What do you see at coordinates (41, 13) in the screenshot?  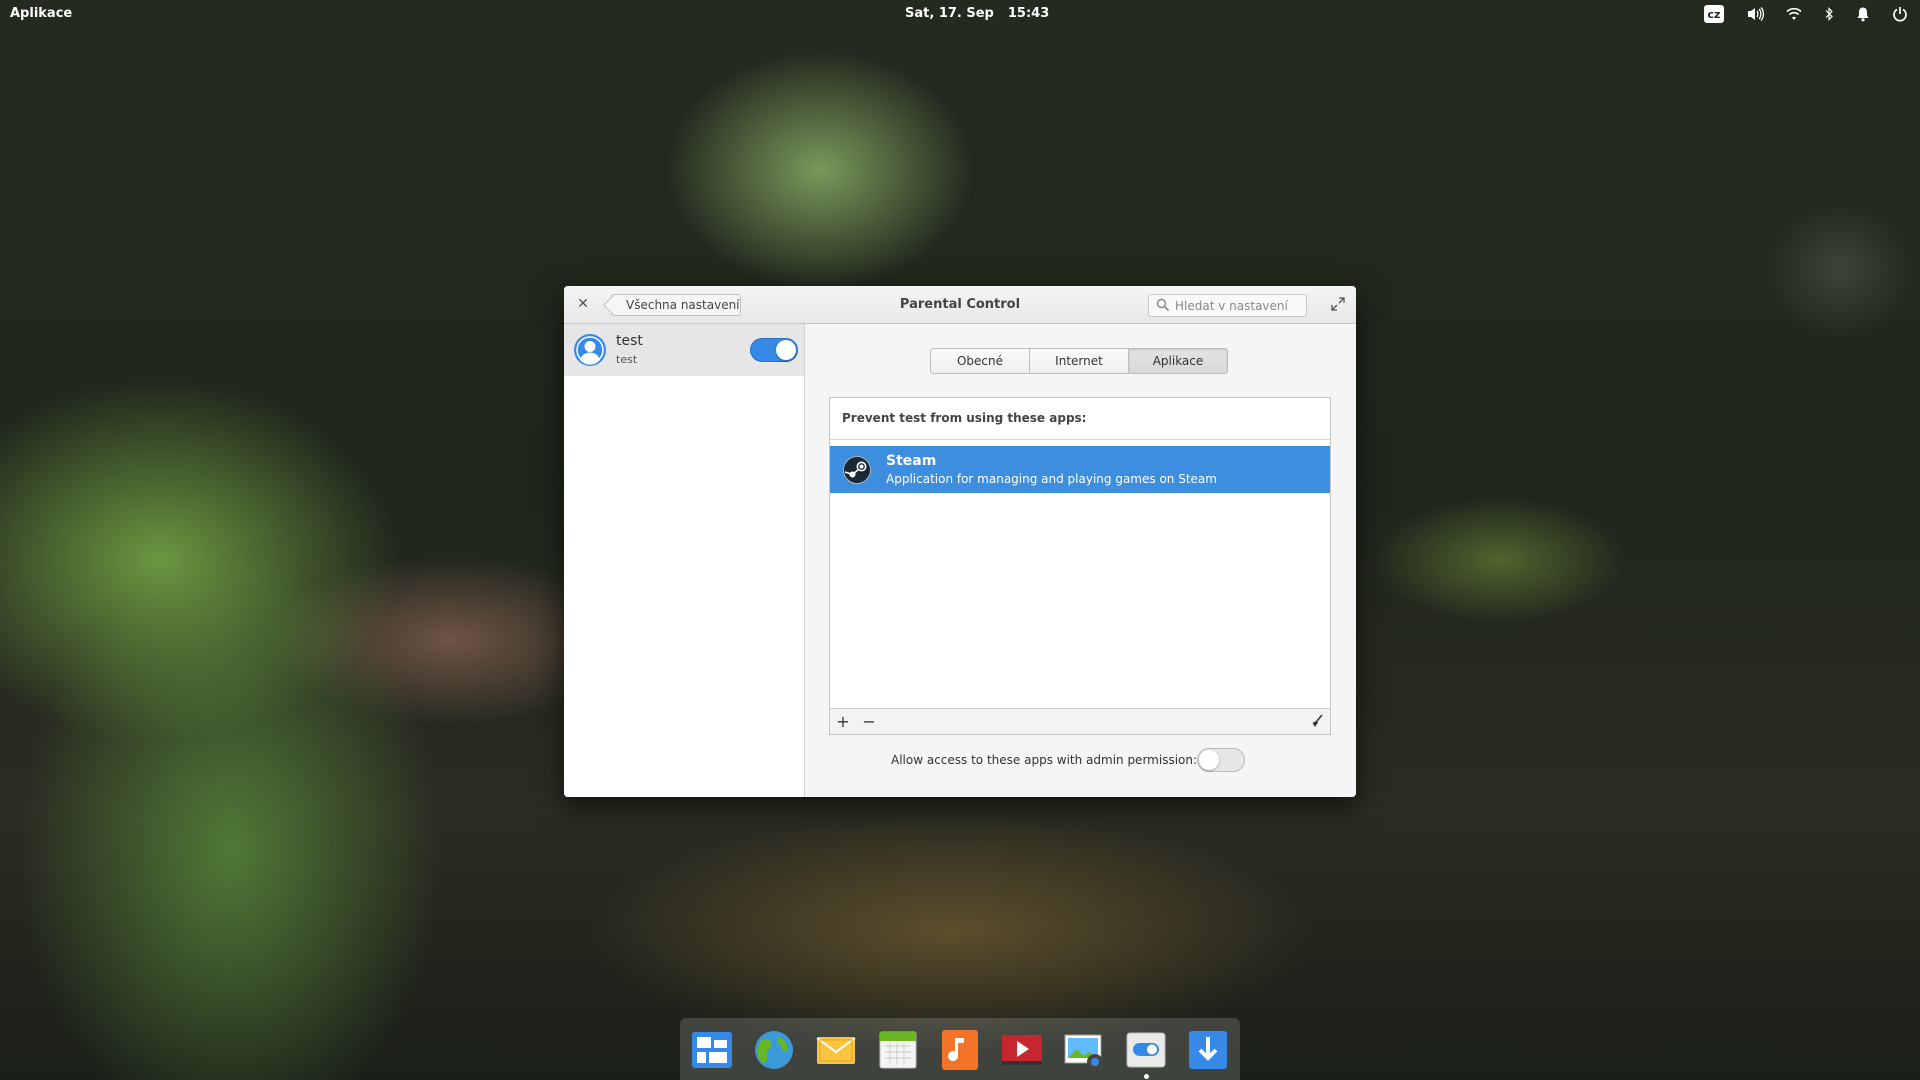 I see `applications-menu: Aplikace` at bounding box center [41, 13].